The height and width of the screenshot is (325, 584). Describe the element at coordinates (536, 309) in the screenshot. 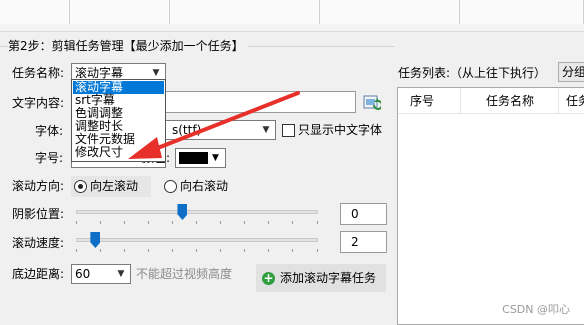

I see `watermark: CSDN @叩心` at that location.